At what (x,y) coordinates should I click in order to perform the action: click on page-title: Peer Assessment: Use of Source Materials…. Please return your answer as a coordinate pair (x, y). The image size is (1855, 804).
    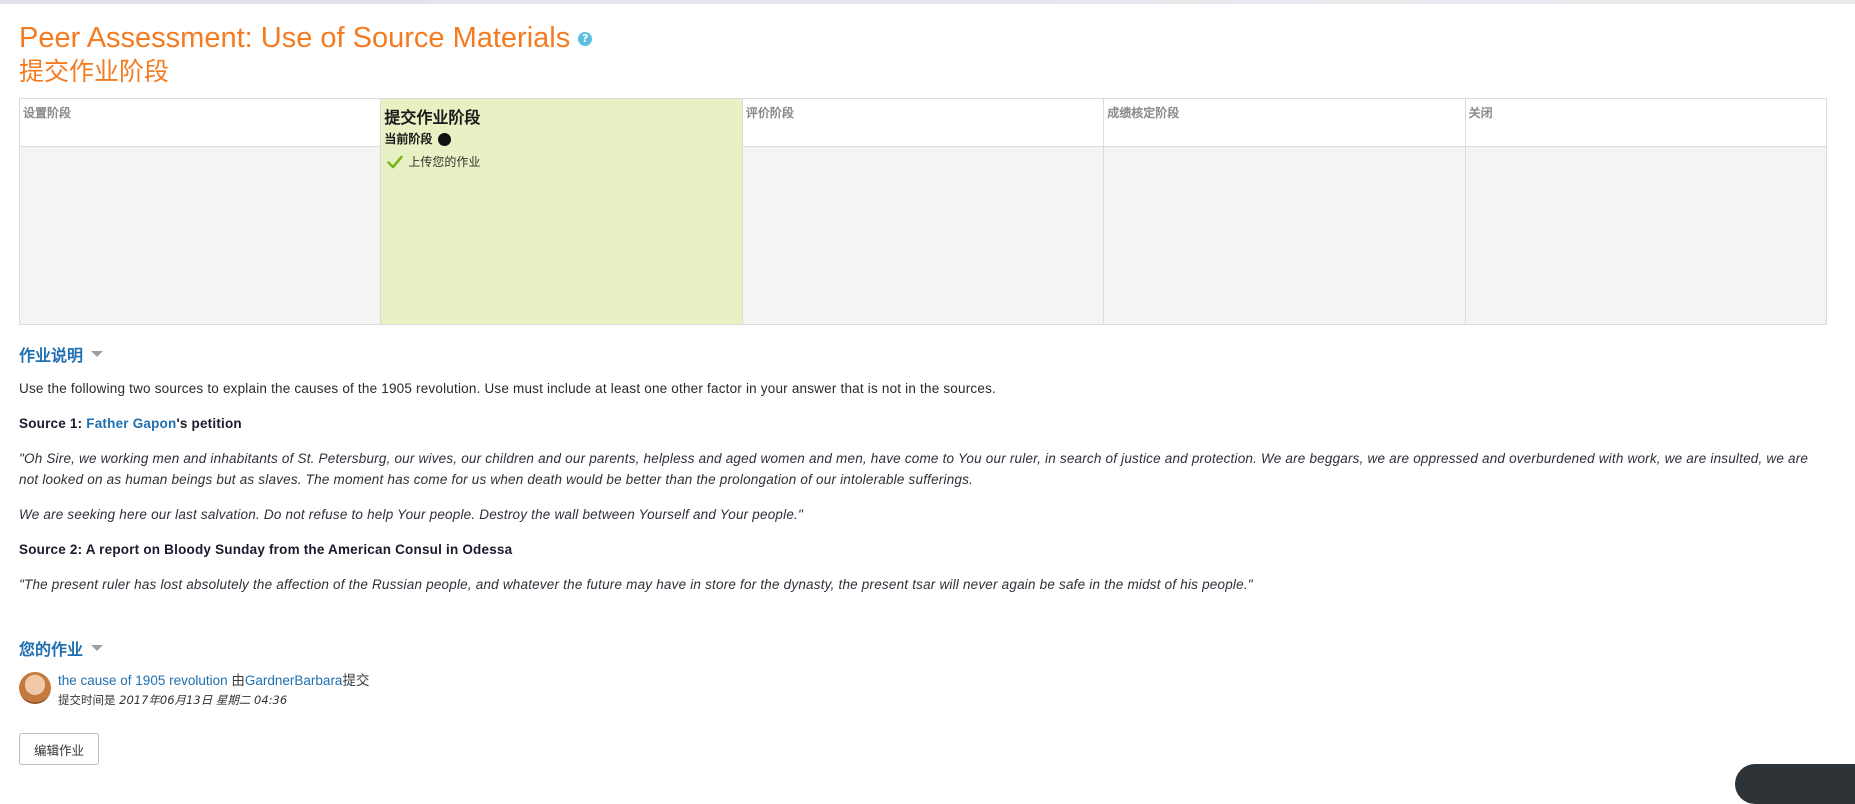
    Looking at the image, I should click on (924, 38).